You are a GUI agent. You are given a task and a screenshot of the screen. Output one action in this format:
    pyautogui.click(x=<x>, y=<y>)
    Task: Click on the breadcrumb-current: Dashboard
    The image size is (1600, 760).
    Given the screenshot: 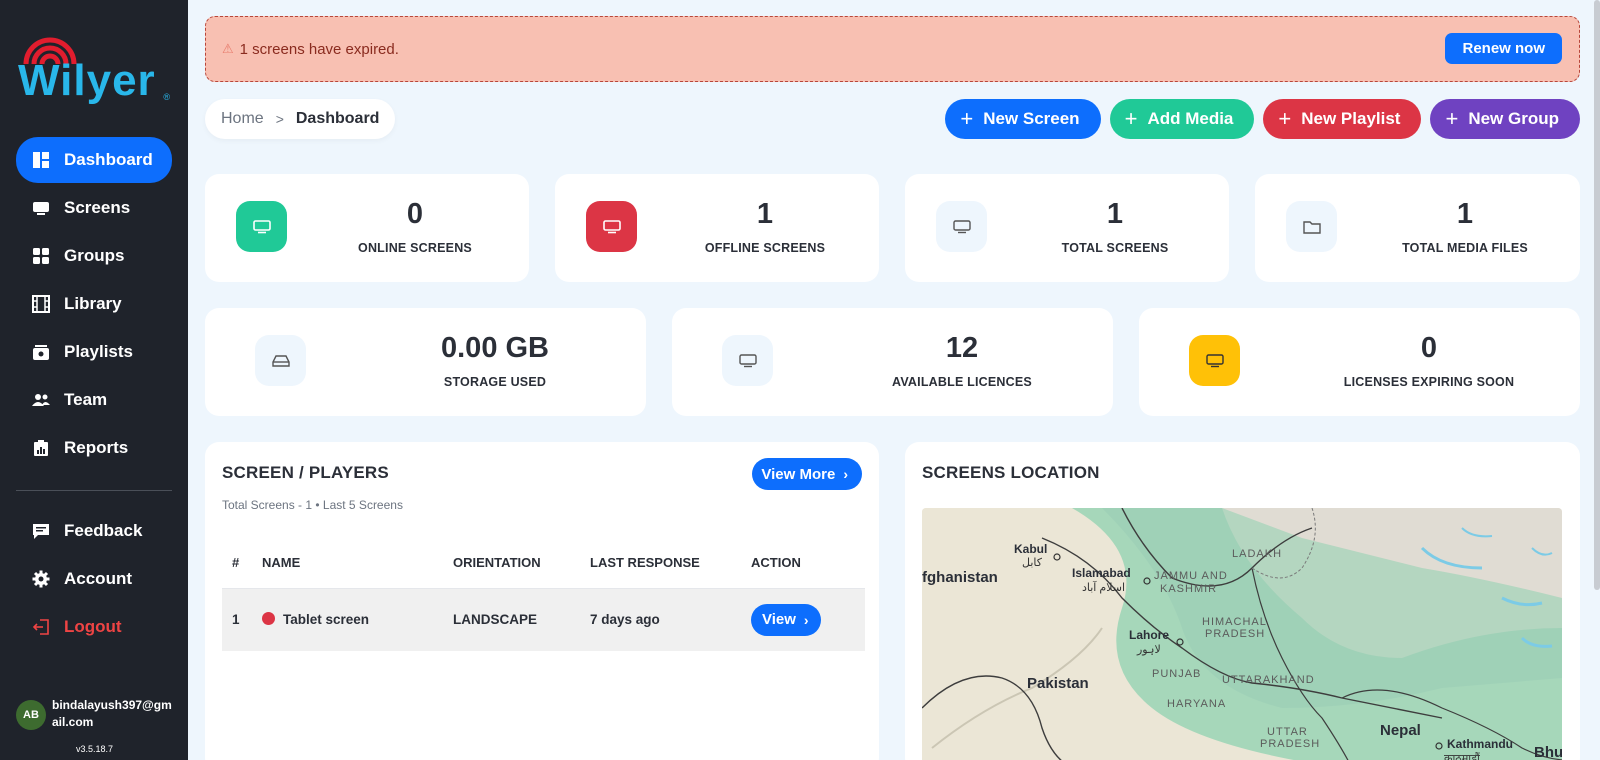 What is the action you would take?
    pyautogui.click(x=337, y=118)
    